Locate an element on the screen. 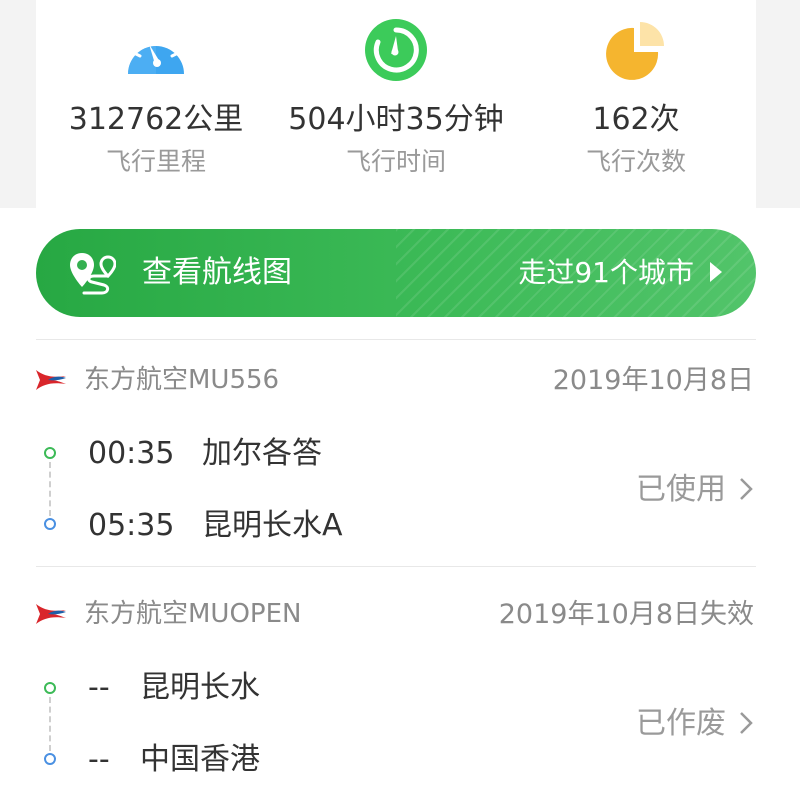 Image resolution: width=800 pixels, height=796 pixels. ticket-status: 已作废 is located at coordinates (681, 724).